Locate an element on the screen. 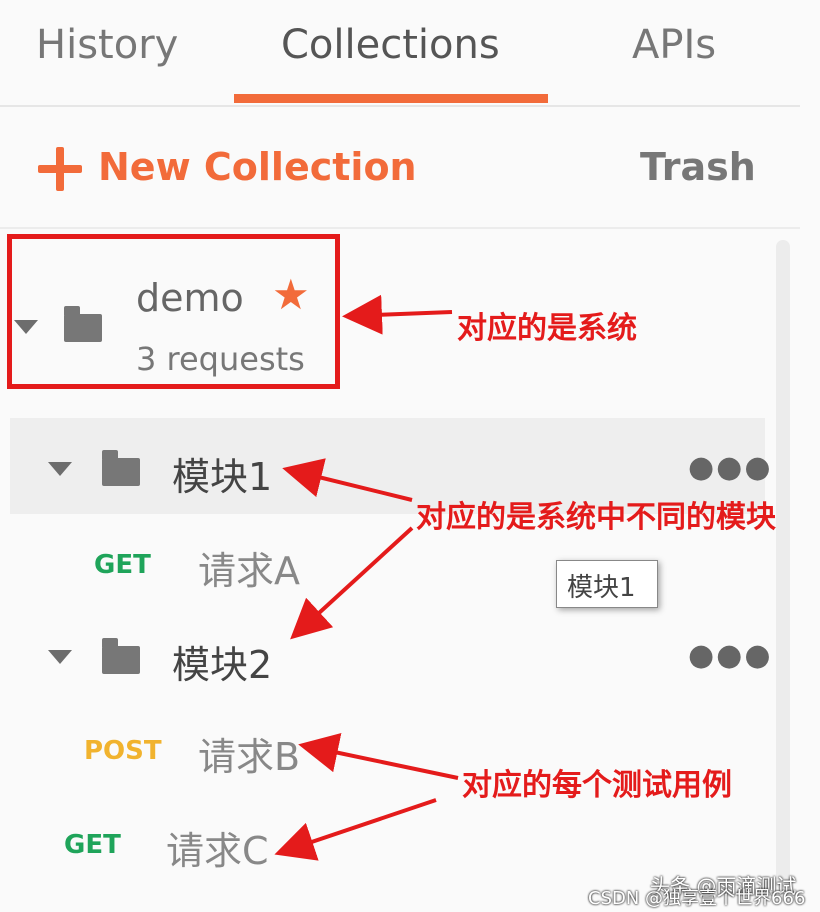 Image resolution: width=820 pixels, height=912 pixels. watermark-csdn: CSDN @独享壹个世界666 is located at coordinates (697, 898).